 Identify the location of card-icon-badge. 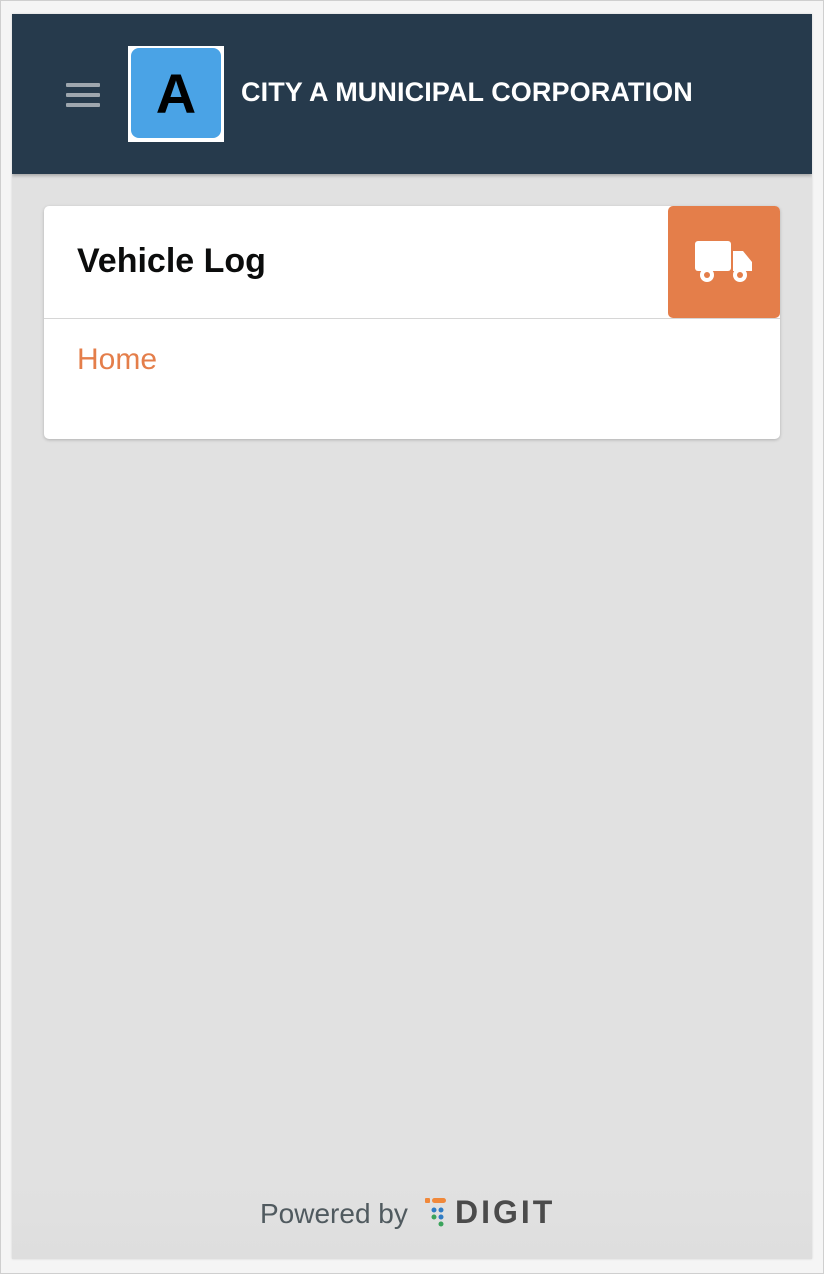
(724, 262).